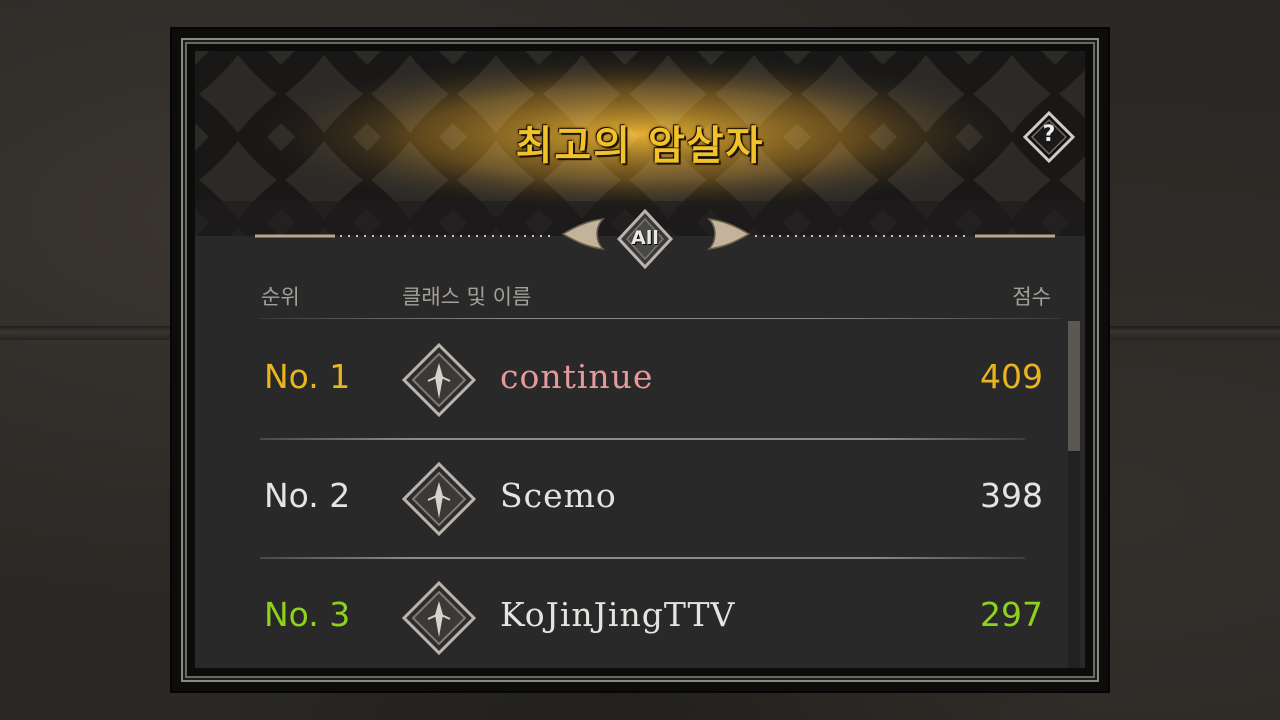 Image resolution: width=1280 pixels, height=720 pixels. I want to click on arrow-right-icon, so click(728, 234).